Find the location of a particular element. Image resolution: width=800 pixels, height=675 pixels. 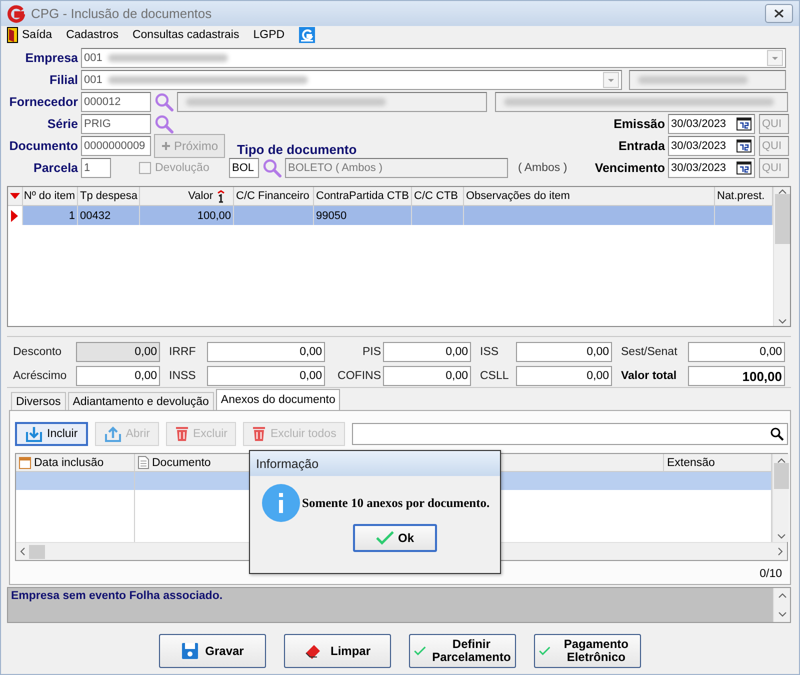

branch-dropdown: 001 is located at coordinates (351, 80).